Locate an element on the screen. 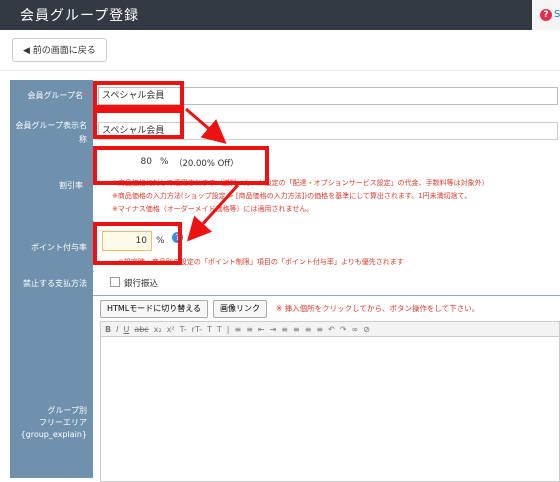 This screenshot has width=560, height=482. arrow-to-point-rate is located at coordinates (213, 212).